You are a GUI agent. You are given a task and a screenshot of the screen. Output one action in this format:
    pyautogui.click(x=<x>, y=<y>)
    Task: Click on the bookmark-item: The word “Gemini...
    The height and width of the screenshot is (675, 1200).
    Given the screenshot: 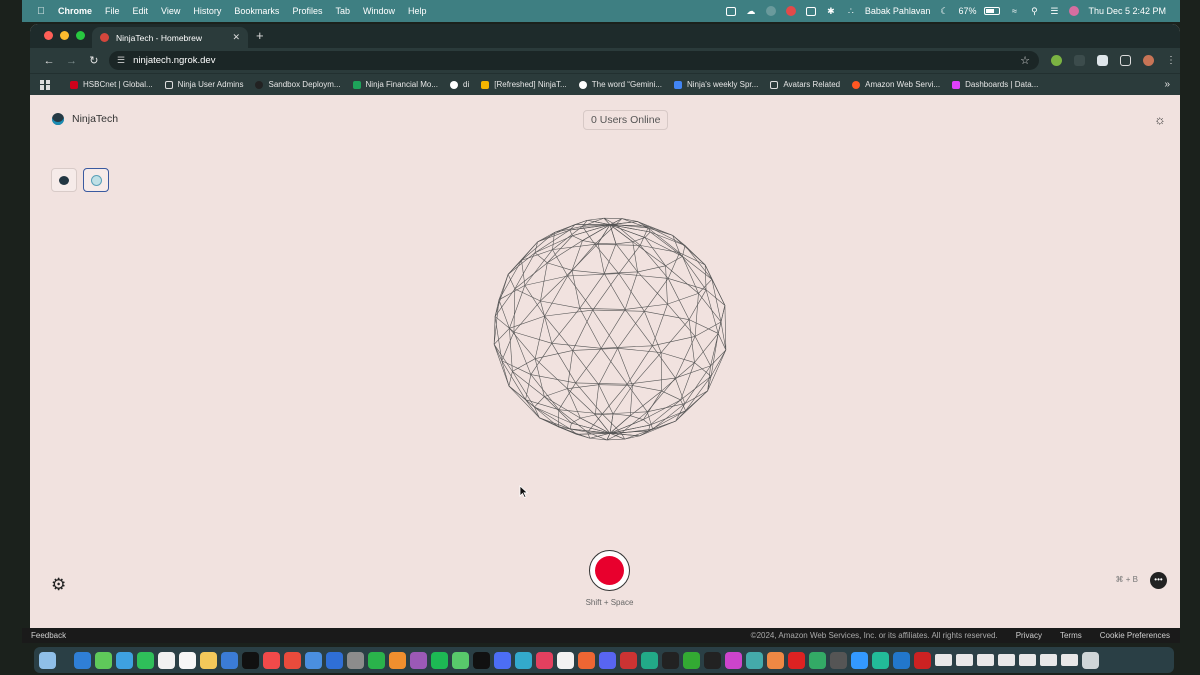 What is the action you would take?
    pyautogui.click(x=620, y=84)
    